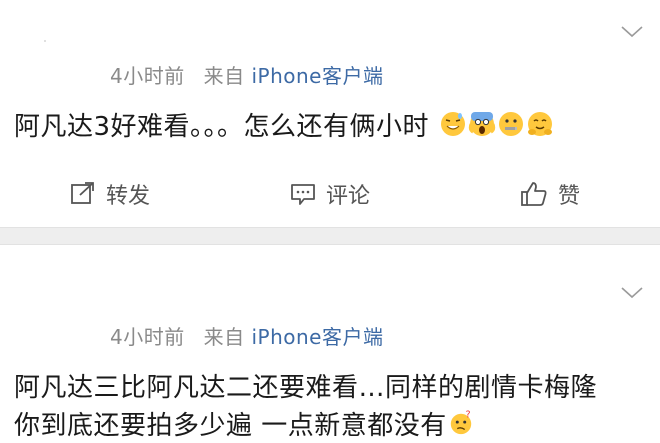 This screenshot has height=443, width=660. What do you see at coordinates (453, 127) in the screenshot?
I see `grinning-sweat-emoji` at bounding box center [453, 127].